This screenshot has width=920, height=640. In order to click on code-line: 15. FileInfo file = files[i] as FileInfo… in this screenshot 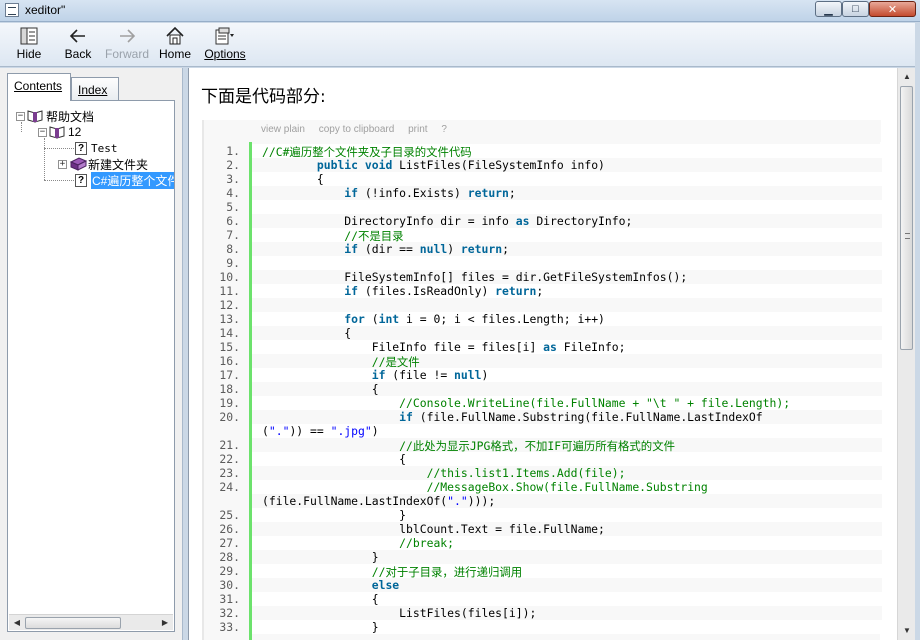, I will do `click(543, 347)`.